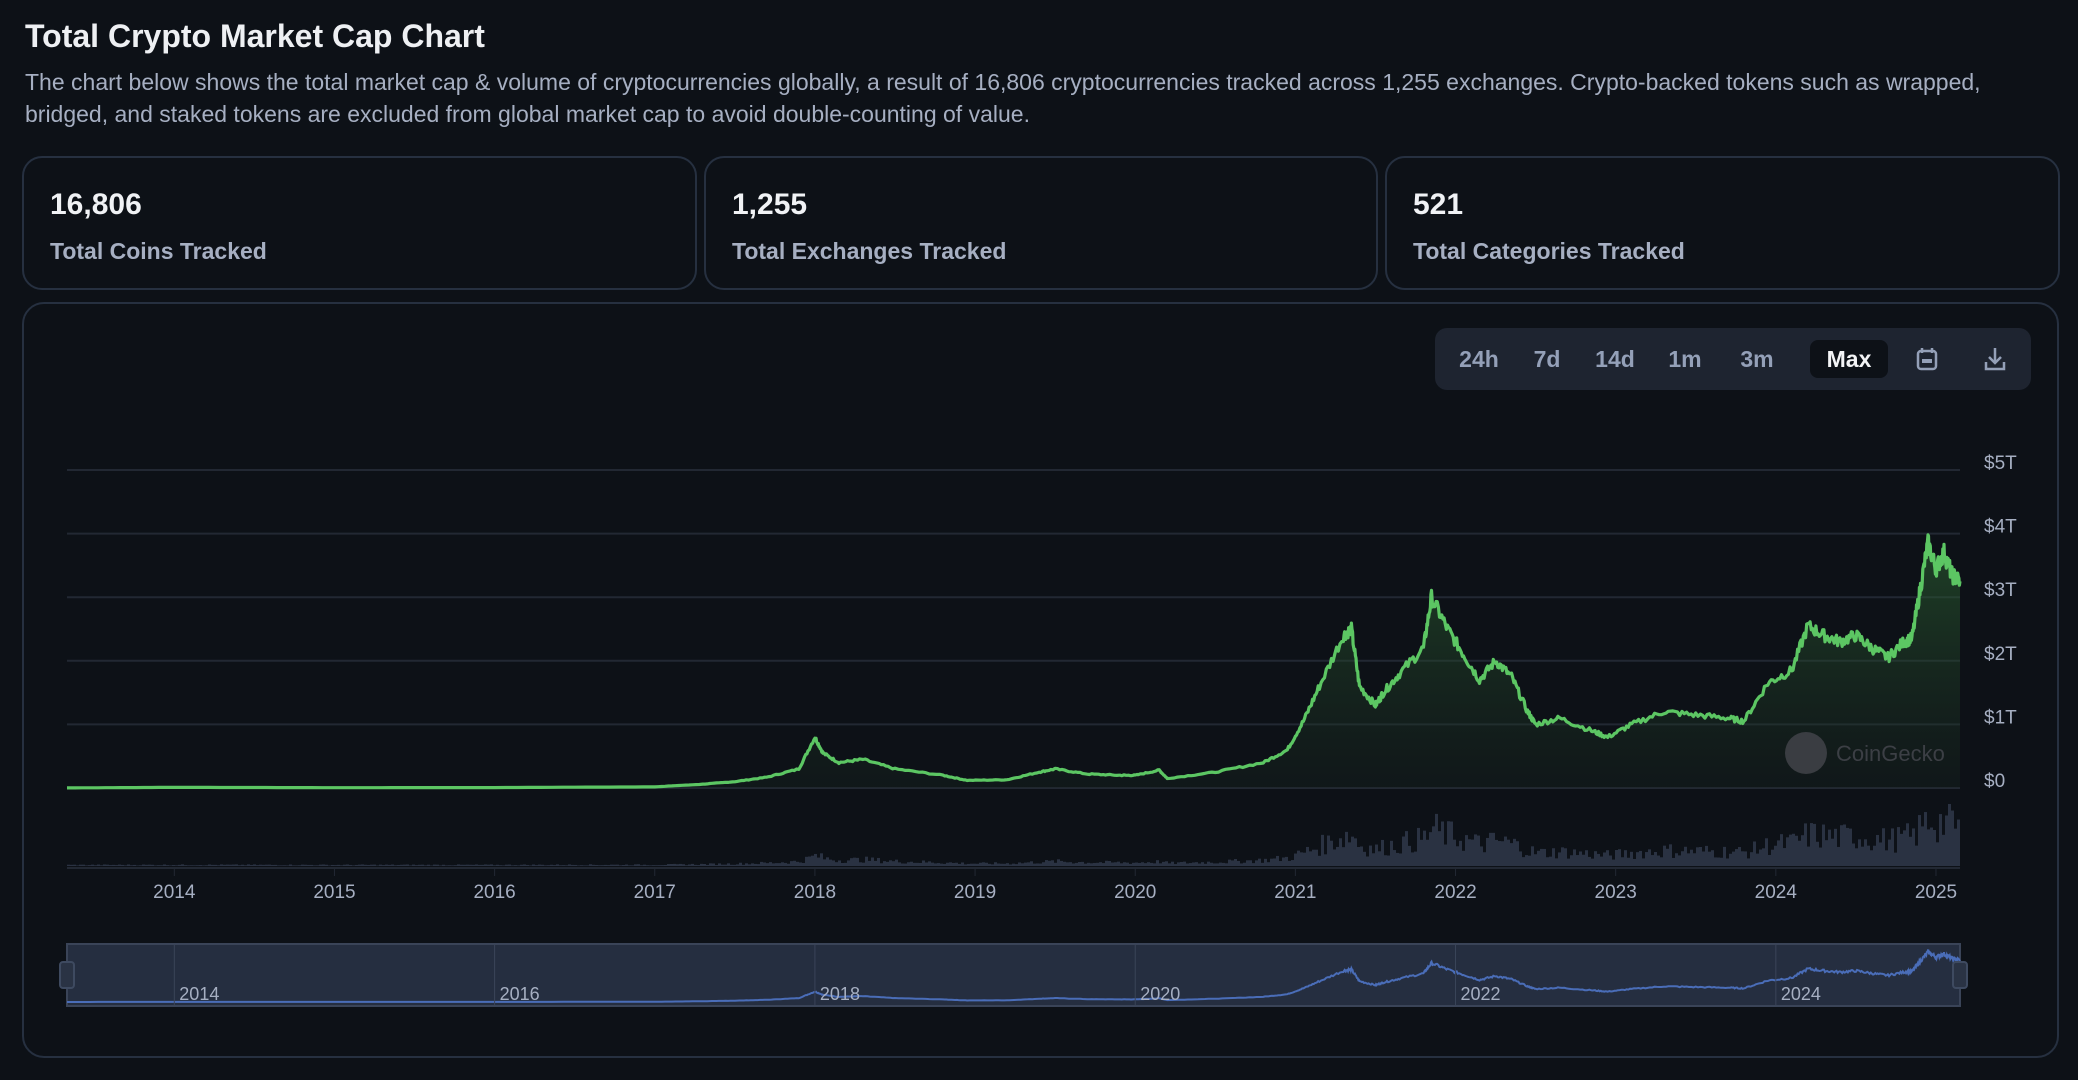 The width and height of the screenshot is (2078, 1080). Describe the element at coordinates (1547, 359) in the screenshot. I see `range-7d-button: 7d` at that location.